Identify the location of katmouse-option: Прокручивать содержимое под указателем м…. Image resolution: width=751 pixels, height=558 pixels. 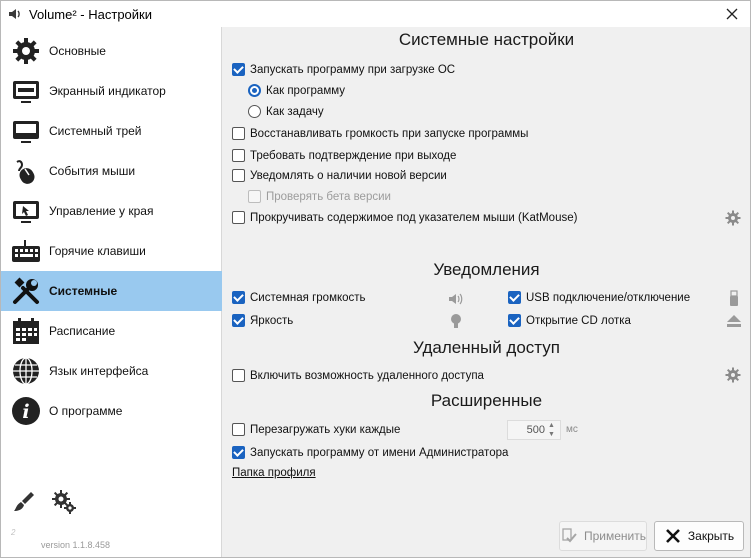
(404, 217).